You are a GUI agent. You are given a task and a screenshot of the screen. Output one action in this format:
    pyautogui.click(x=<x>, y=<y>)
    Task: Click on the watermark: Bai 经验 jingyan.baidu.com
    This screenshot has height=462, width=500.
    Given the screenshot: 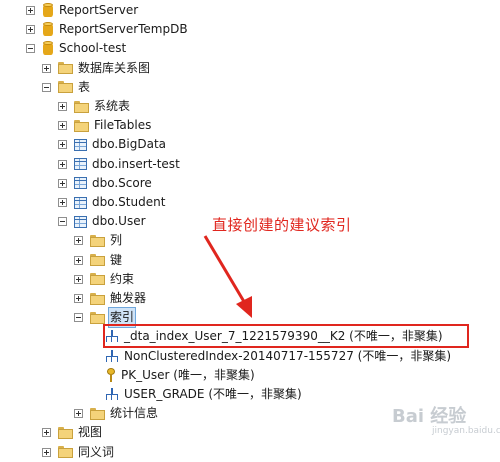 What is the action you would take?
    pyautogui.click(x=446, y=419)
    